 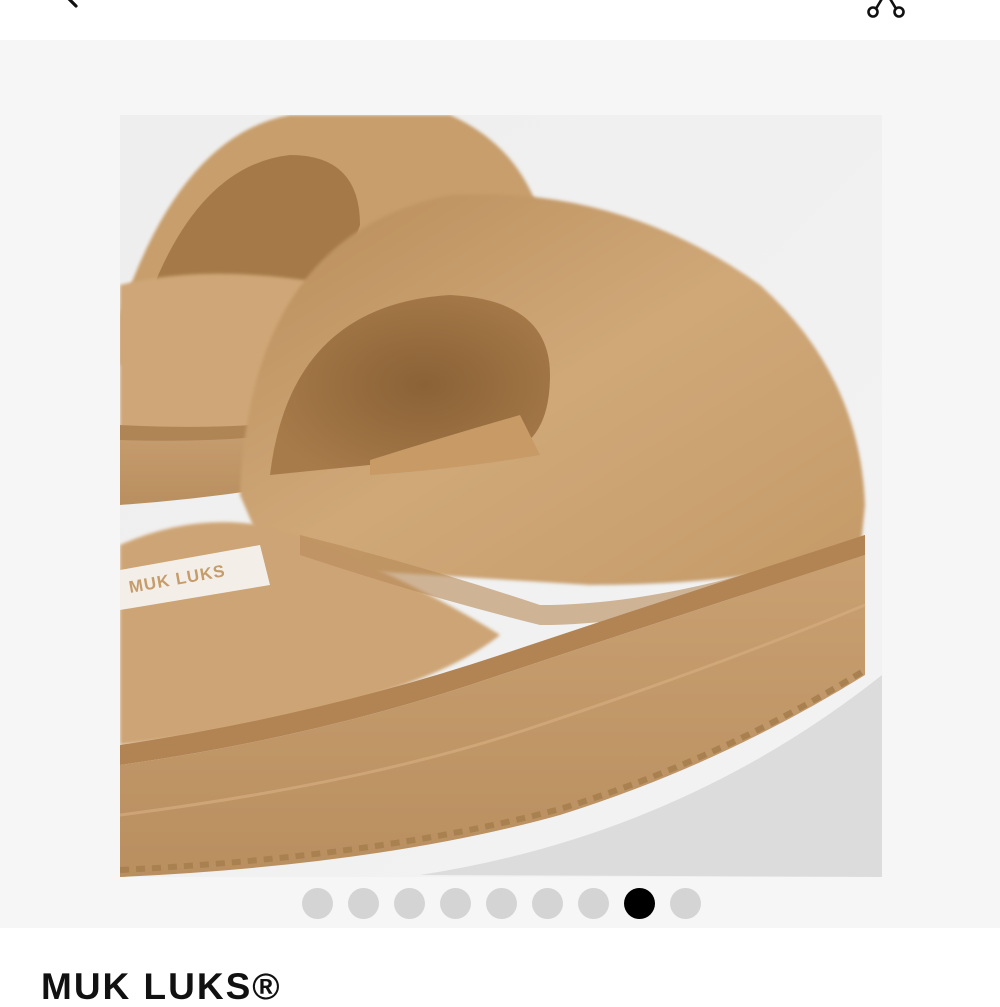 I want to click on gallery-pagination, so click(x=500, y=905).